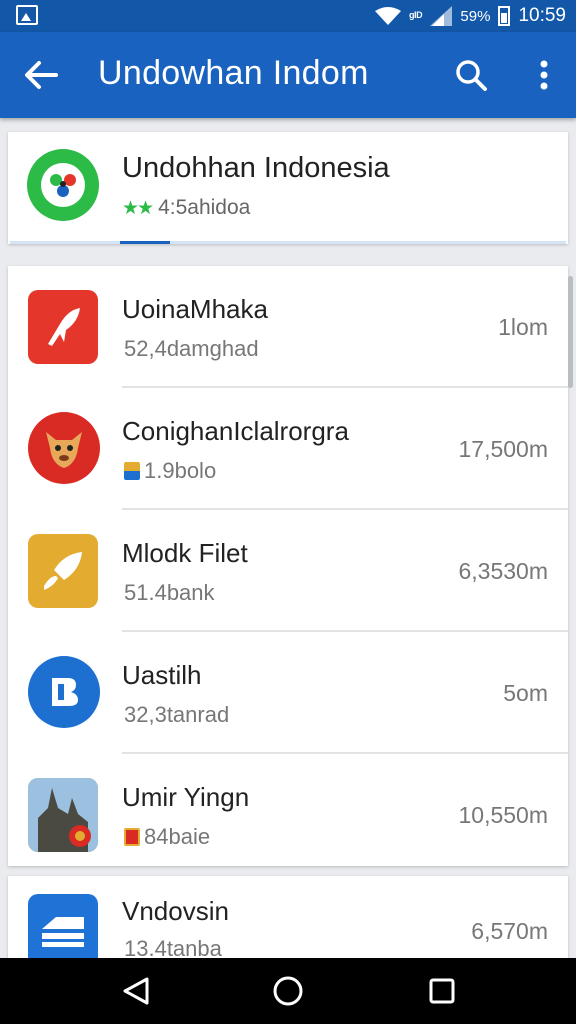  I want to click on developer-rating: ★★ 4:5ahidoa, so click(186, 208).